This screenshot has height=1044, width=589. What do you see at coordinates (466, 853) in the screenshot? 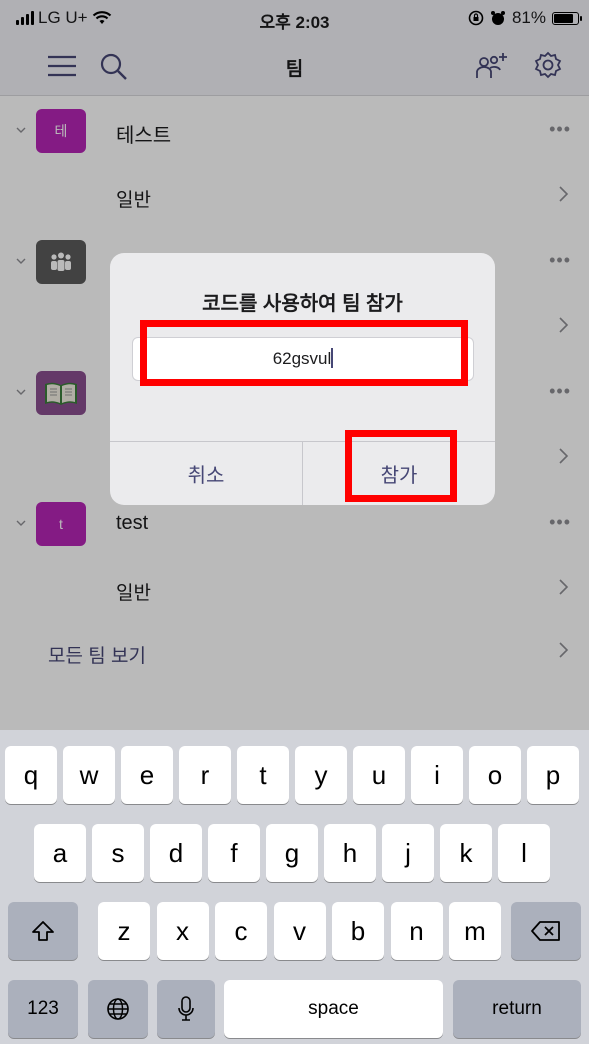
I see `key-k: k` at bounding box center [466, 853].